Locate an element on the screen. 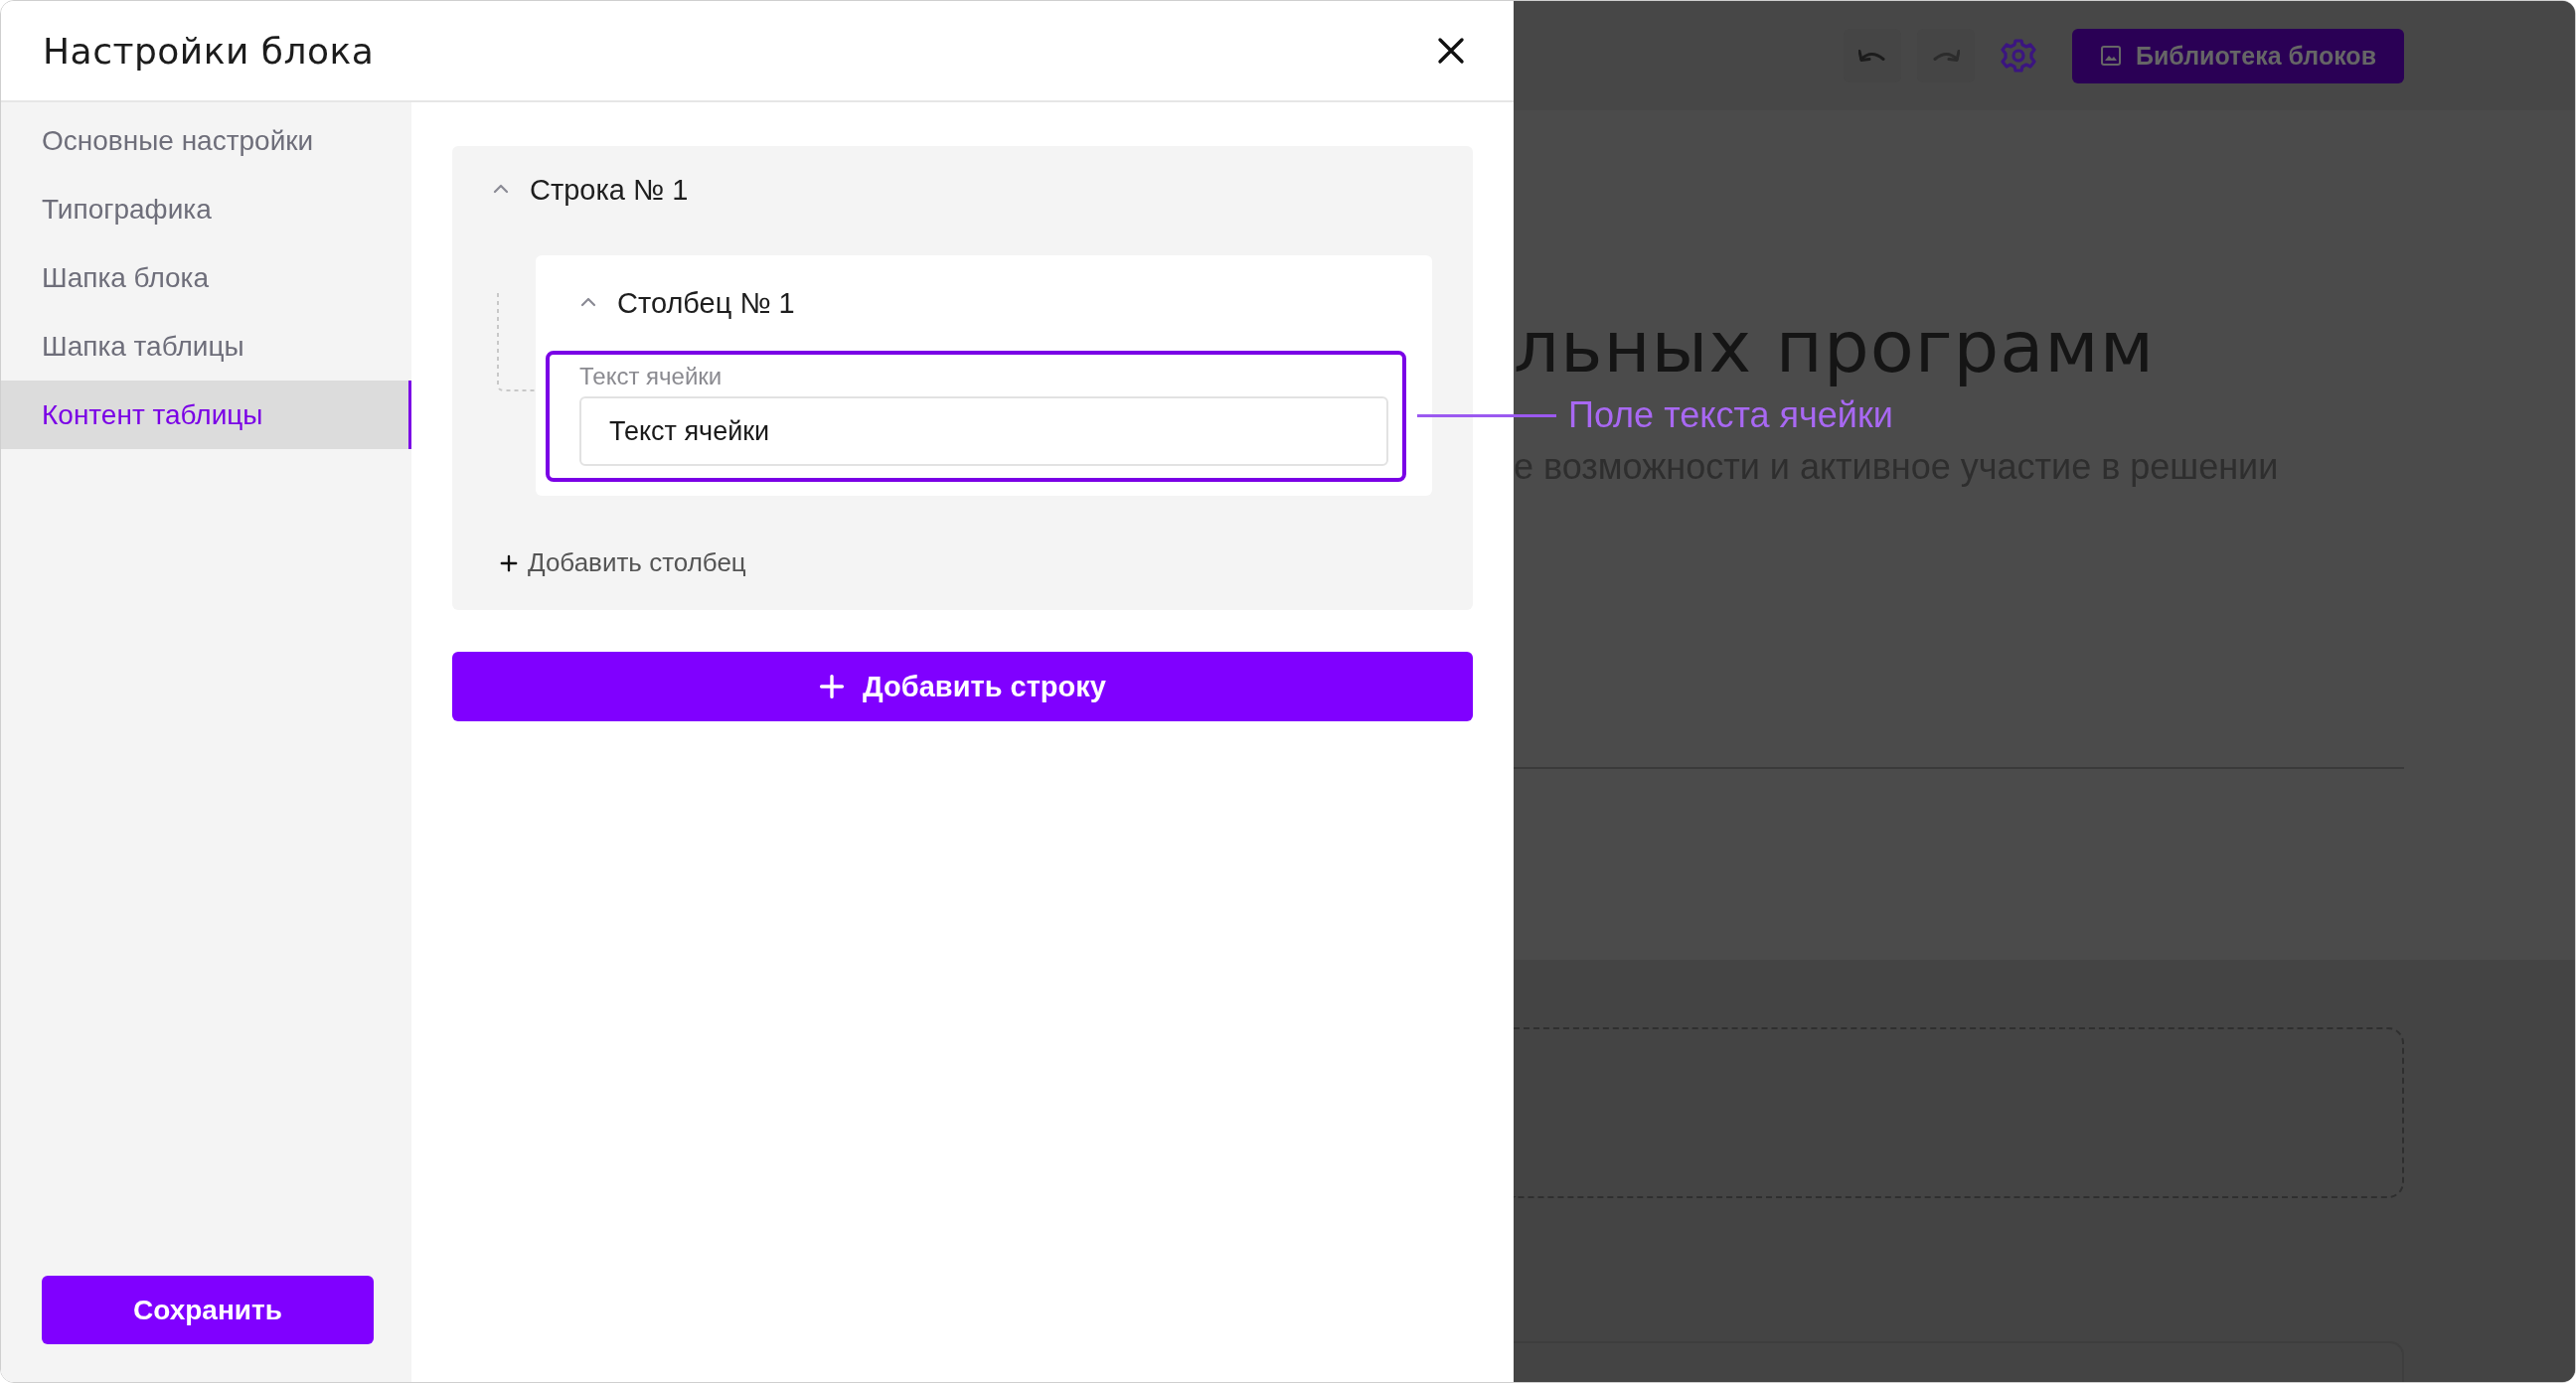  image-icon is located at coordinates (2110, 56).